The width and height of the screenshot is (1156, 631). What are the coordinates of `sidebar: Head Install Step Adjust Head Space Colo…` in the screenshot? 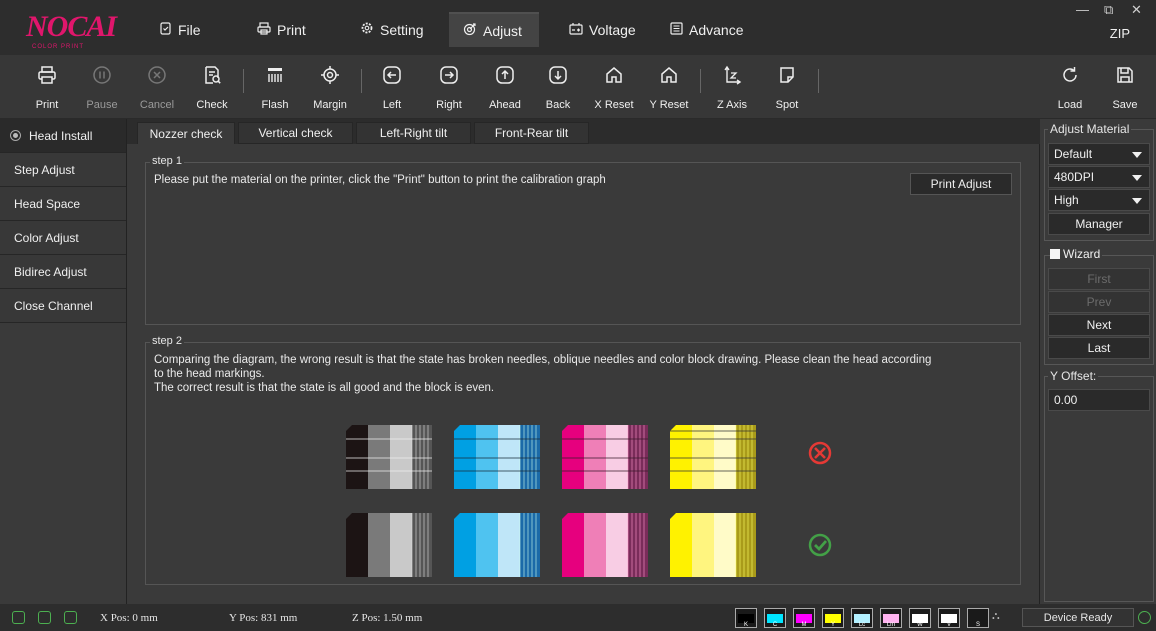 It's located at (63, 364).